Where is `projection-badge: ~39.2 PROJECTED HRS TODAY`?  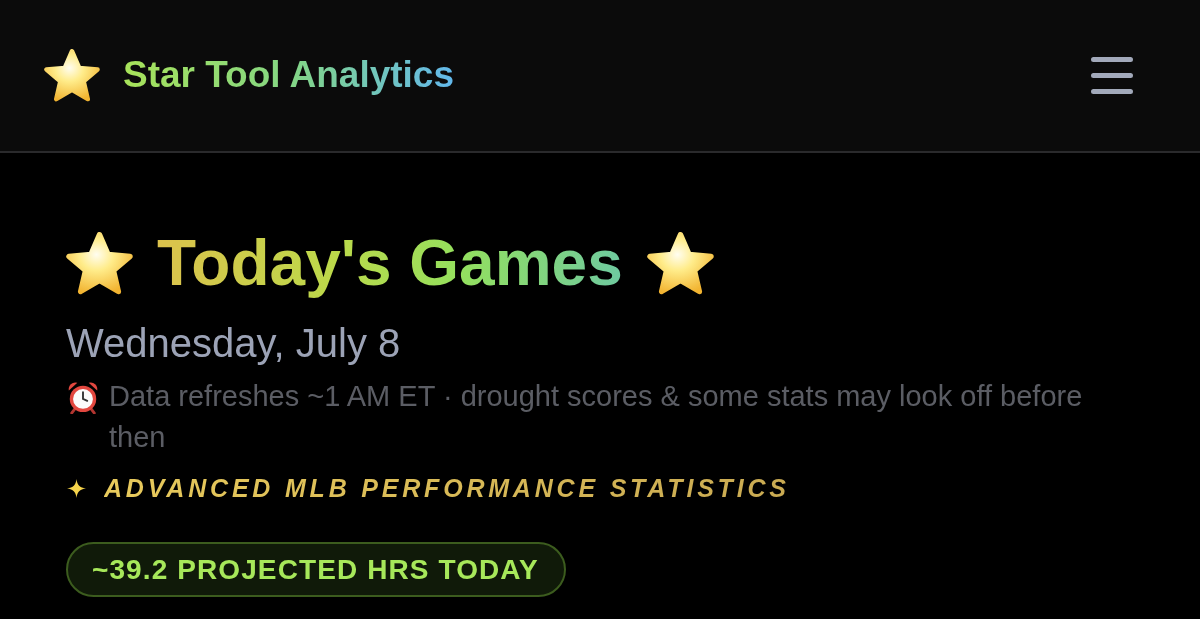 projection-badge: ~39.2 PROJECTED HRS TODAY is located at coordinates (316, 569).